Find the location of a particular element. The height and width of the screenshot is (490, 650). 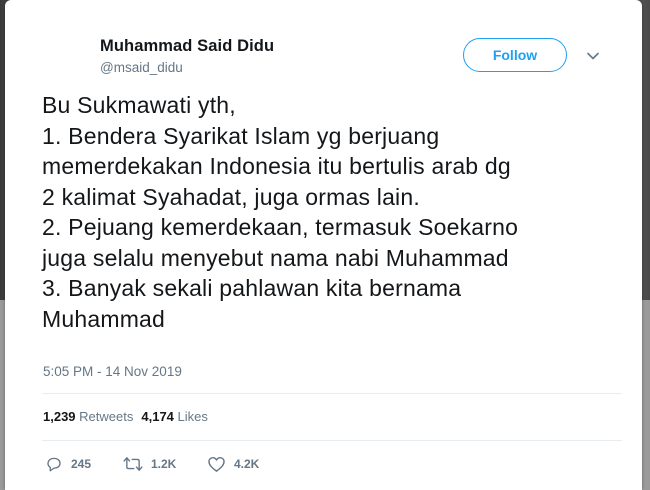

retweets-count: 1,239 is located at coordinates (59, 416).